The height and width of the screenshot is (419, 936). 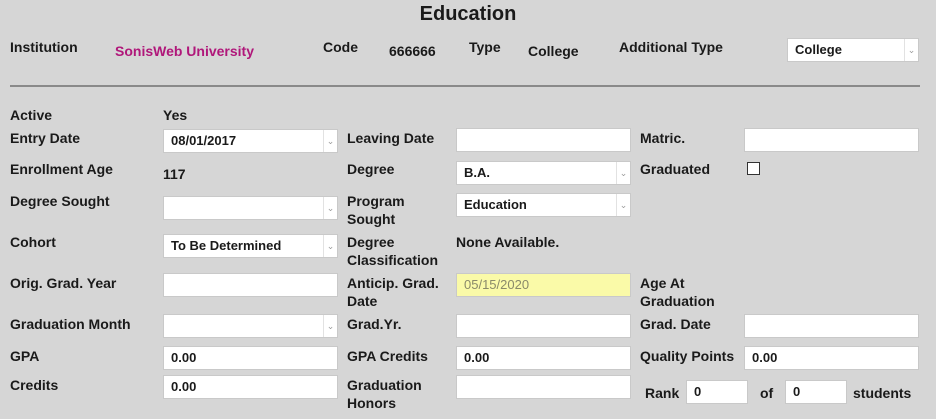 What do you see at coordinates (662, 283) in the screenshot?
I see `age-at-graduation-label-line1: Age At` at bounding box center [662, 283].